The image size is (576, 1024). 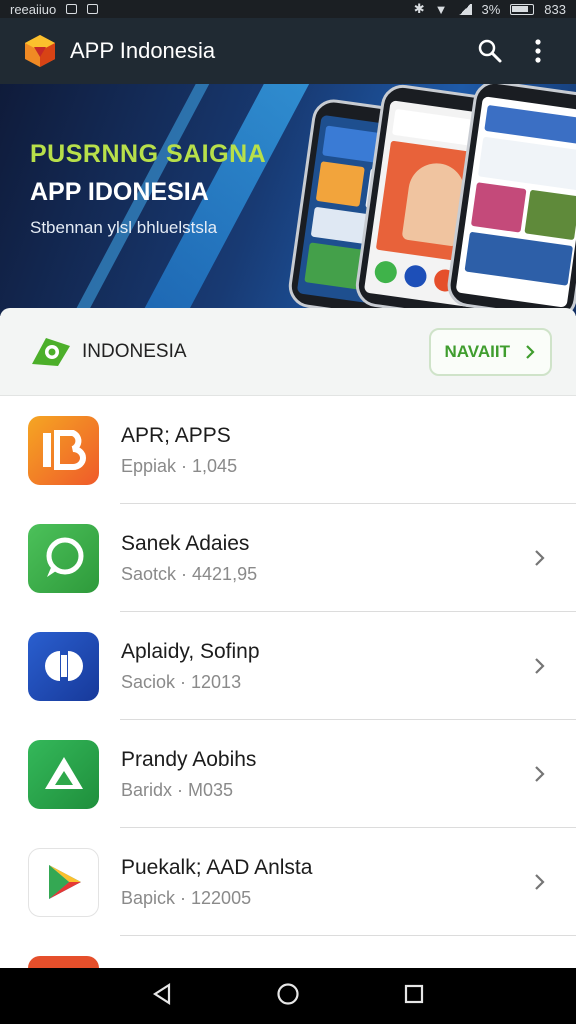 I want to click on search-button, so click(x=490, y=51).